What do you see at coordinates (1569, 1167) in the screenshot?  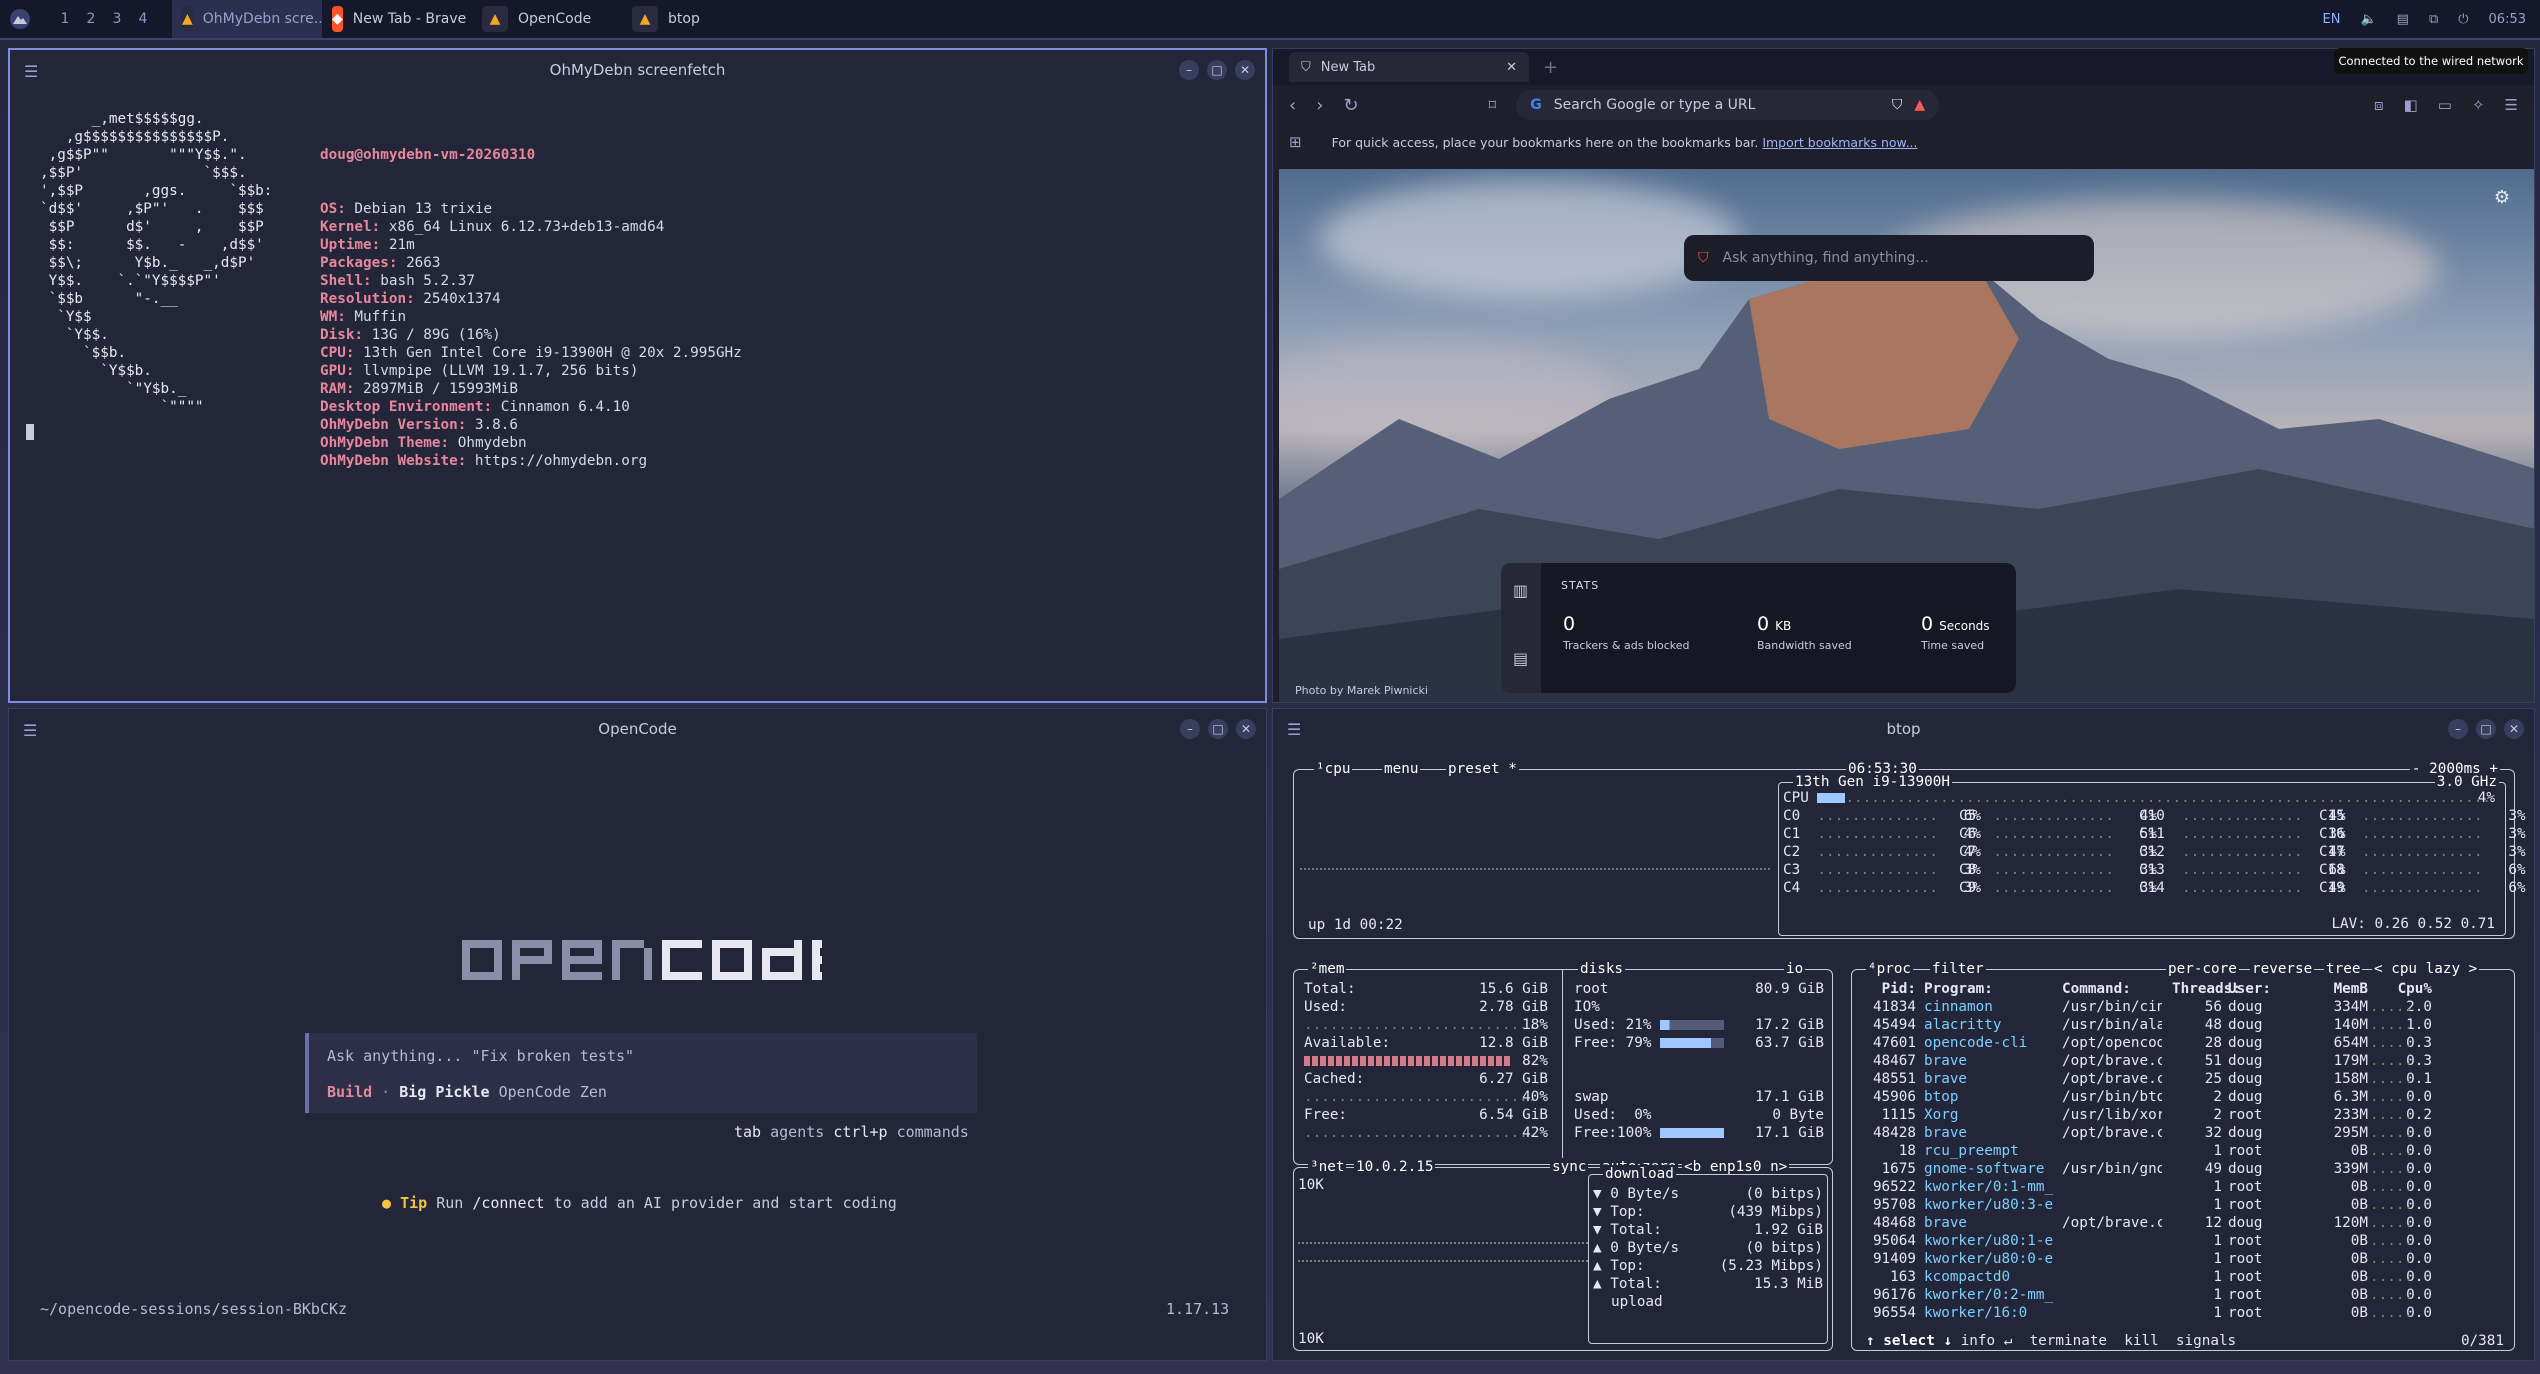 I see `net-sync: sync` at bounding box center [1569, 1167].